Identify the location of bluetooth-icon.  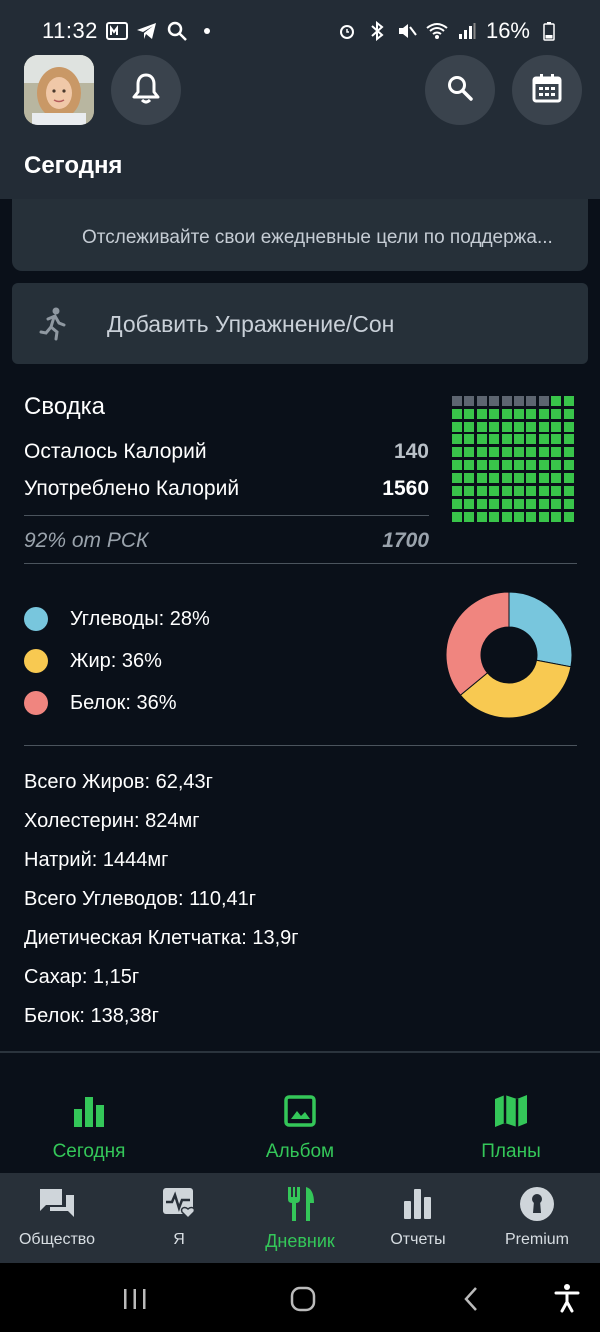
(377, 31).